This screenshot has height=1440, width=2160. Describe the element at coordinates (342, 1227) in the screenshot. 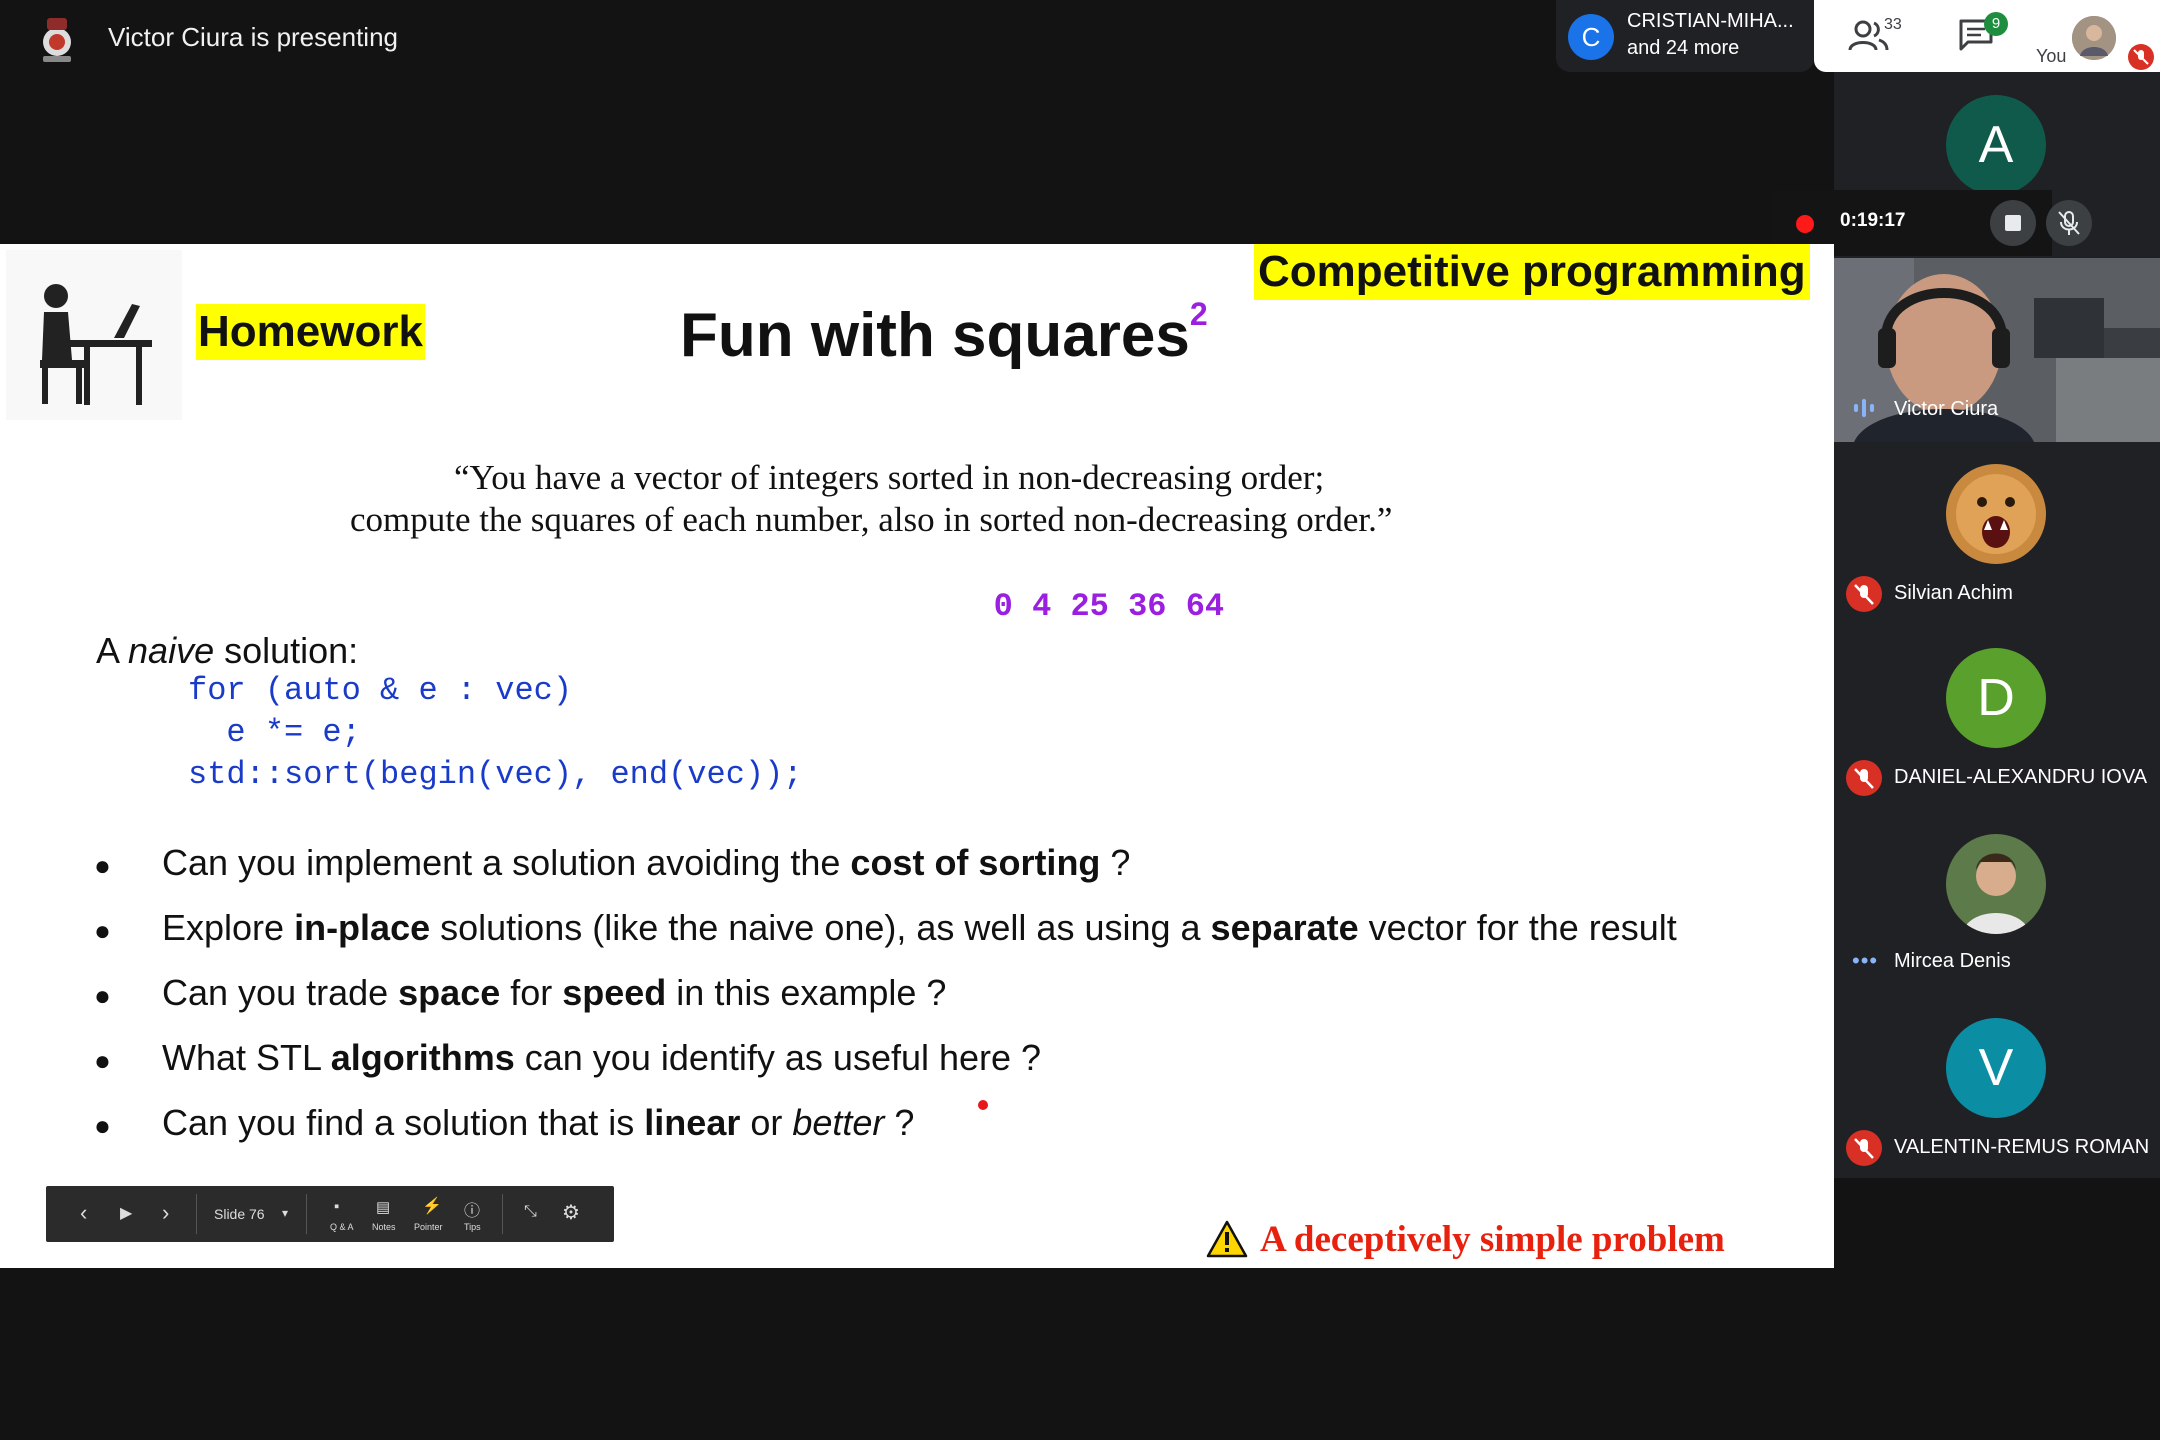

I see `qa-label: Q & A` at that location.